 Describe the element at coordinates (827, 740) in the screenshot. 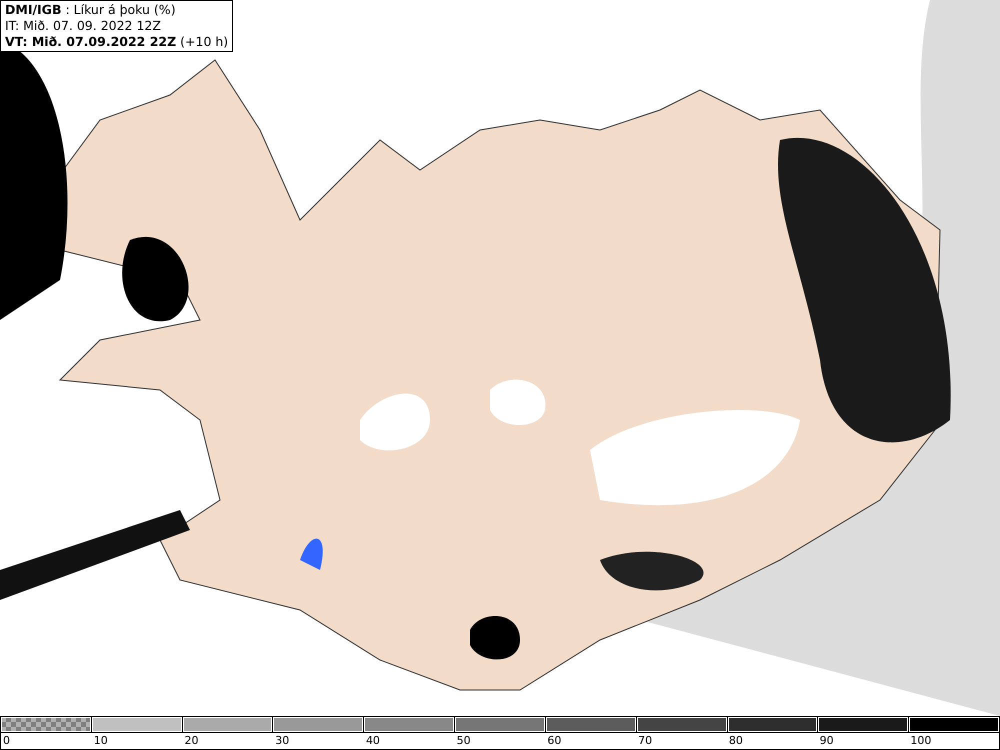

I see `colorbar-label: 90` at that location.